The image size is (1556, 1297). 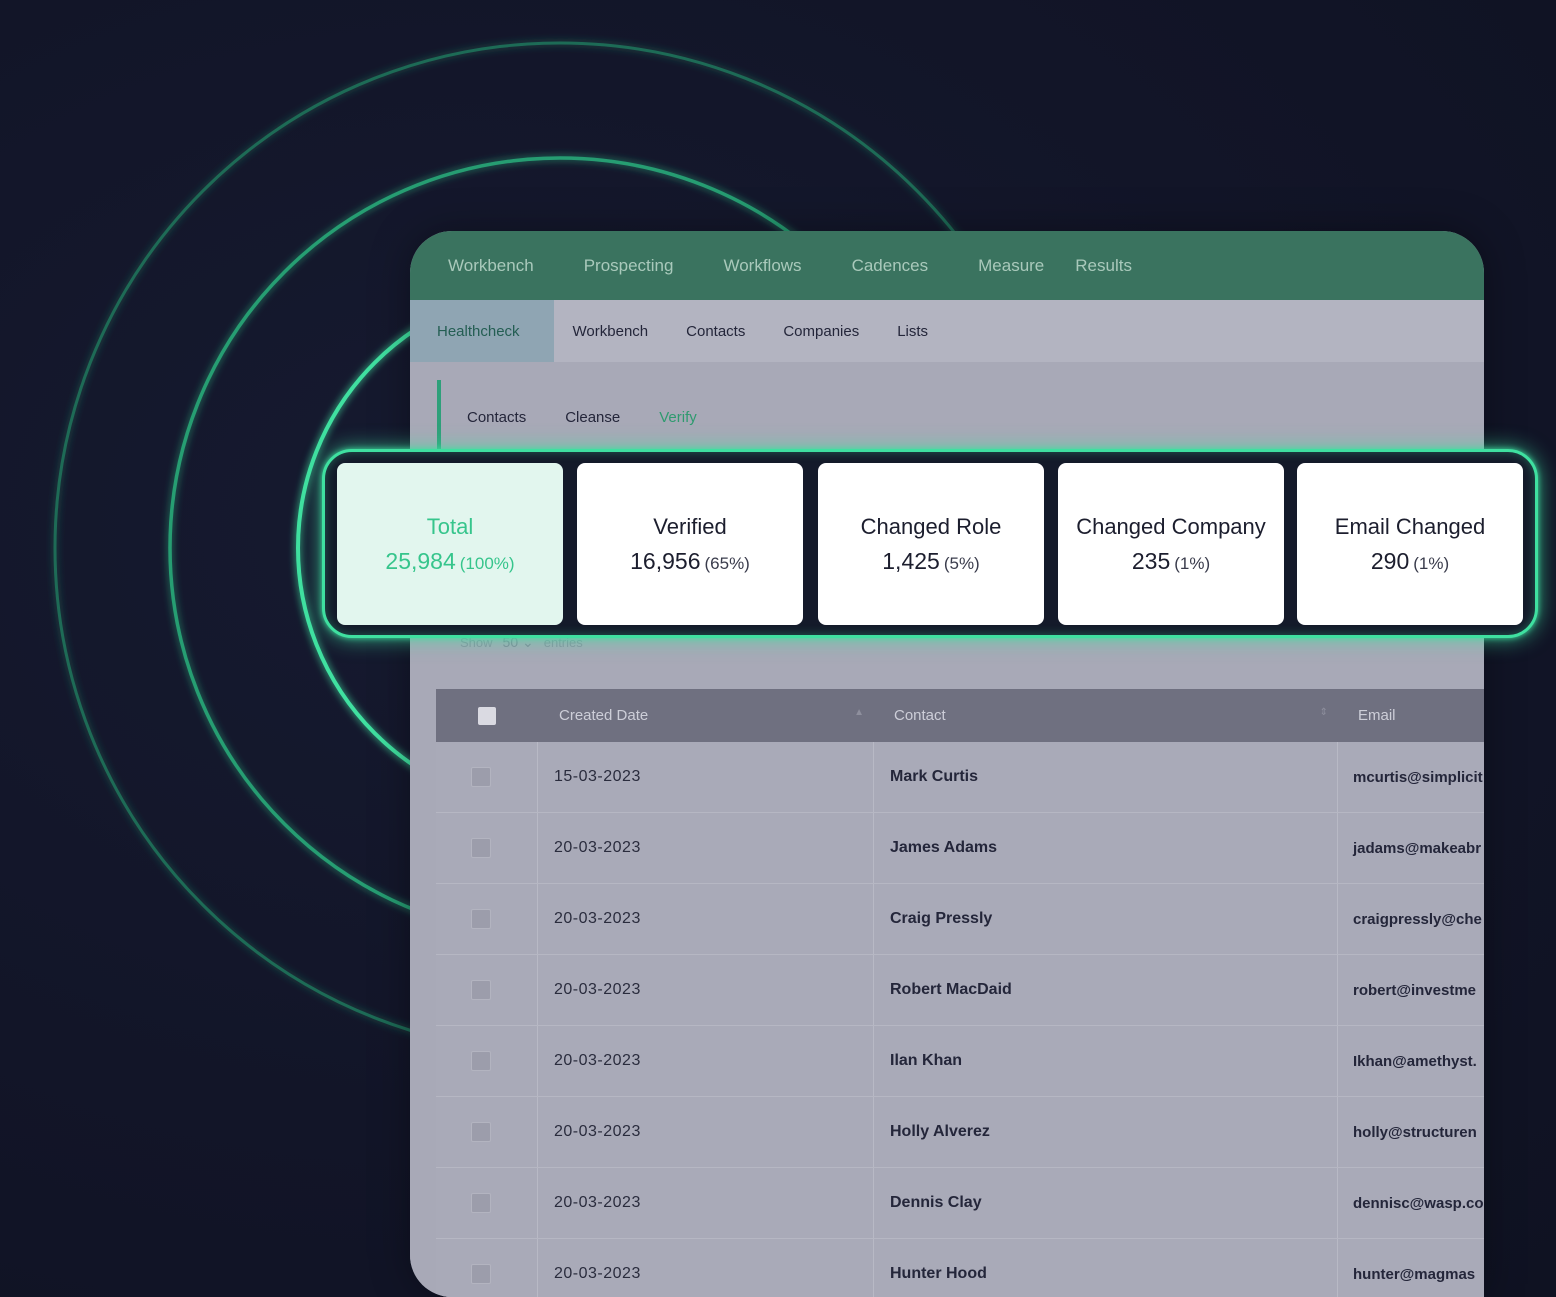 What do you see at coordinates (450, 526) in the screenshot?
I see `stat-label: Total` at bounding box center [450, 526].